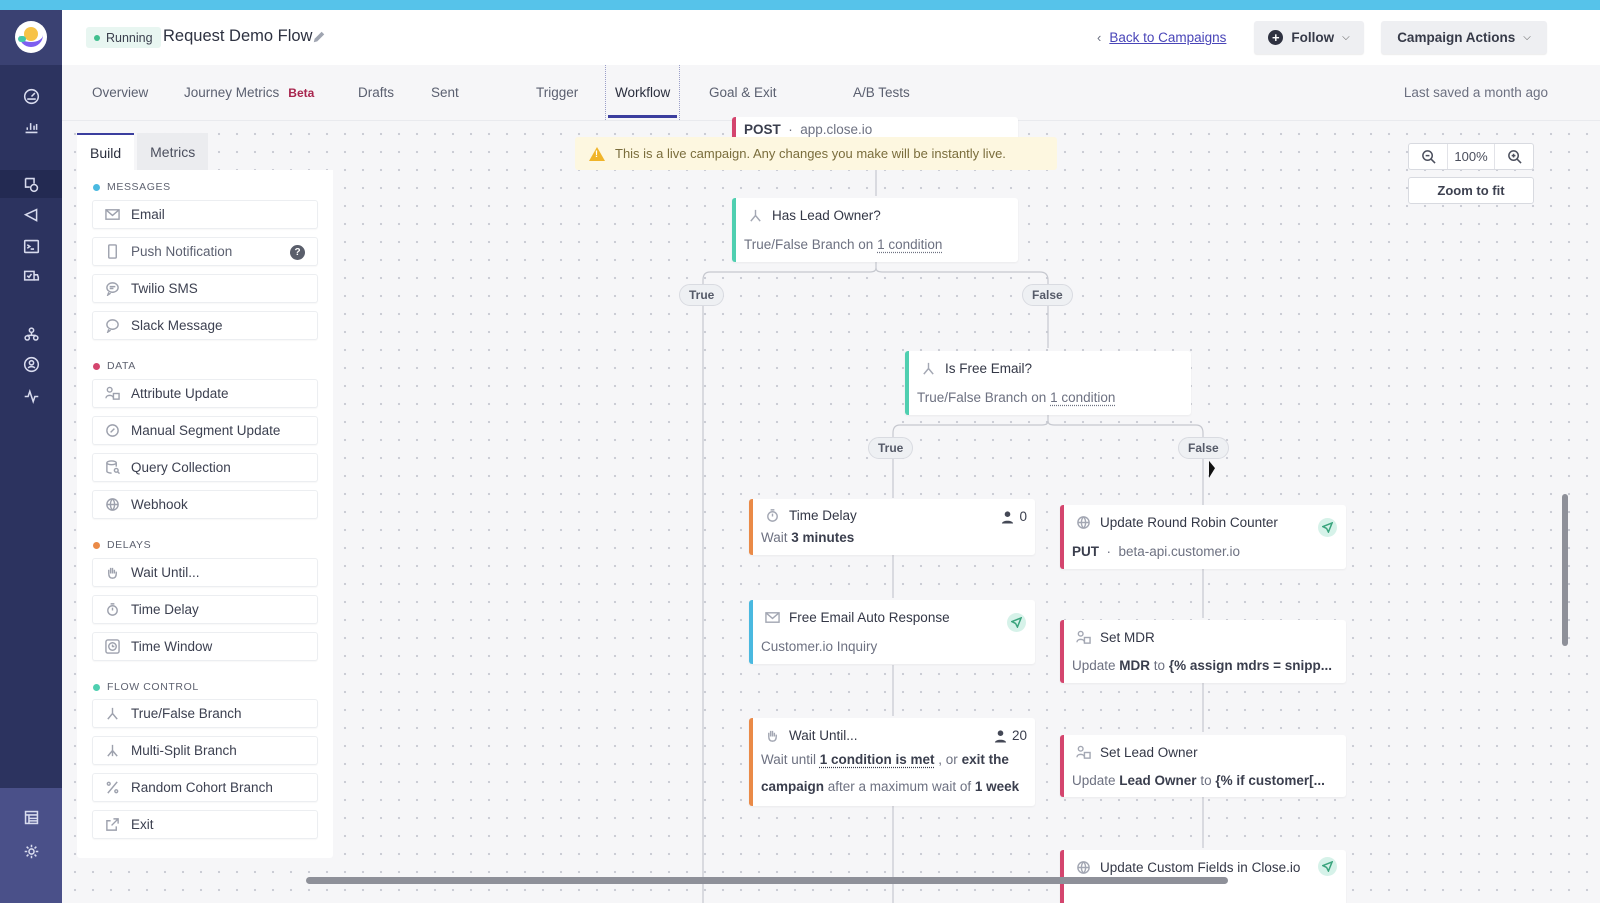 The height and width of the screenshot is (903, 1600). Describe the element at coordinates (31, 456) in the screenshot. I see `left-nav` at that location.